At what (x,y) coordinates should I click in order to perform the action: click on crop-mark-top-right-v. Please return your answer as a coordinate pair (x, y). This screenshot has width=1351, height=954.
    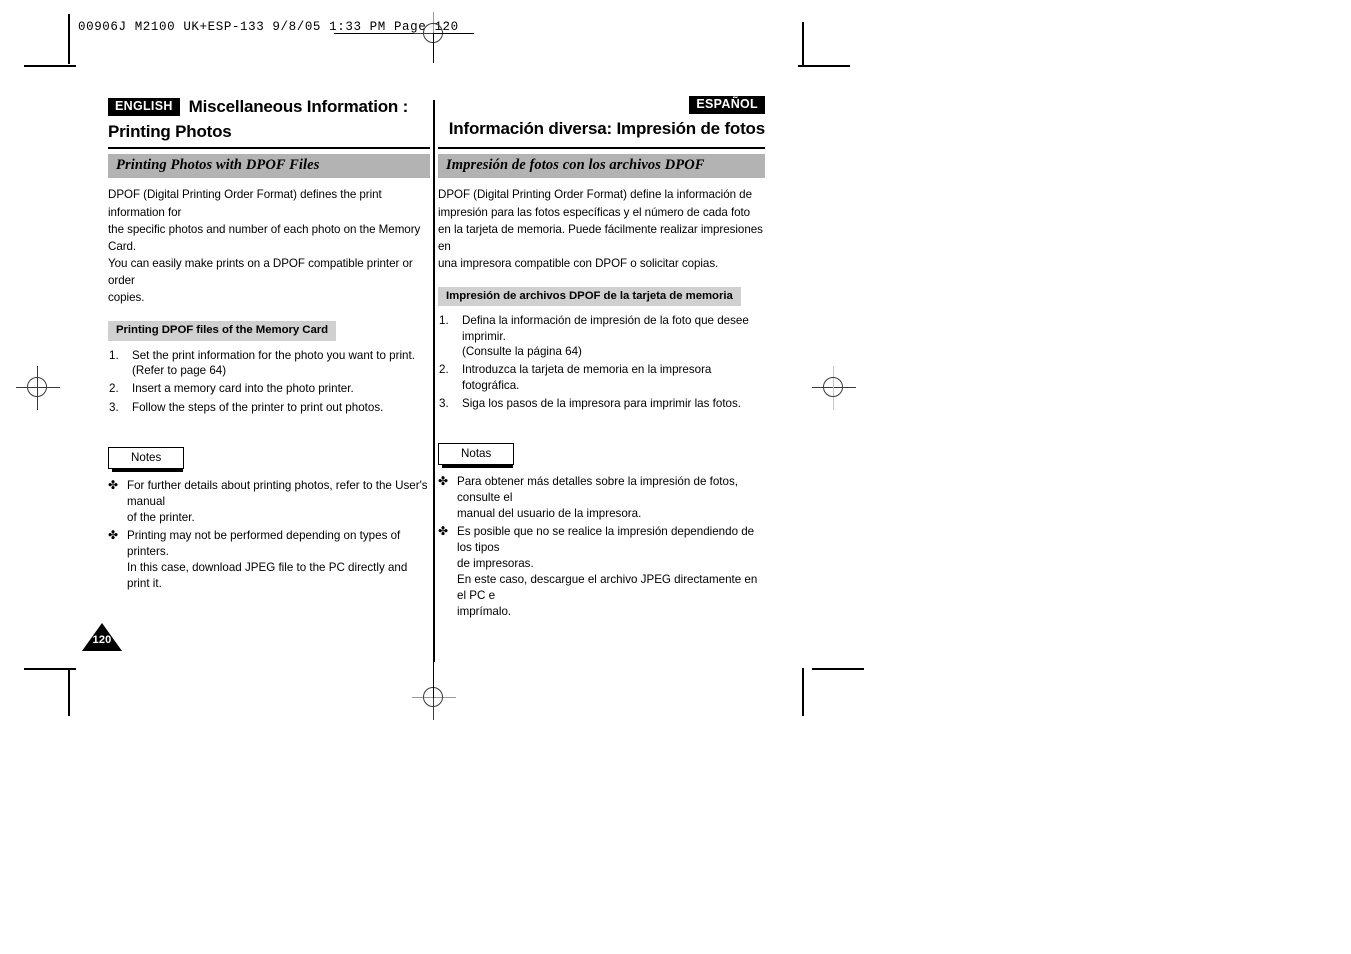
    Looking at the image, I should click on (803, 44).